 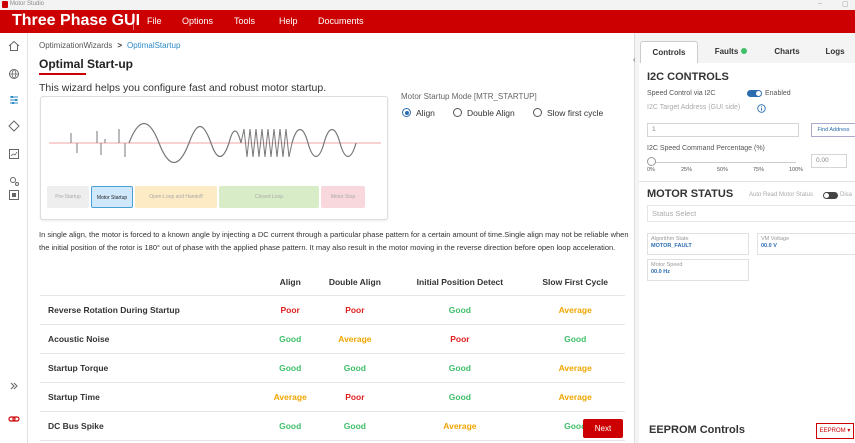 I want to click on card-value: 00.0 Hz, so click(x=660, y=272).